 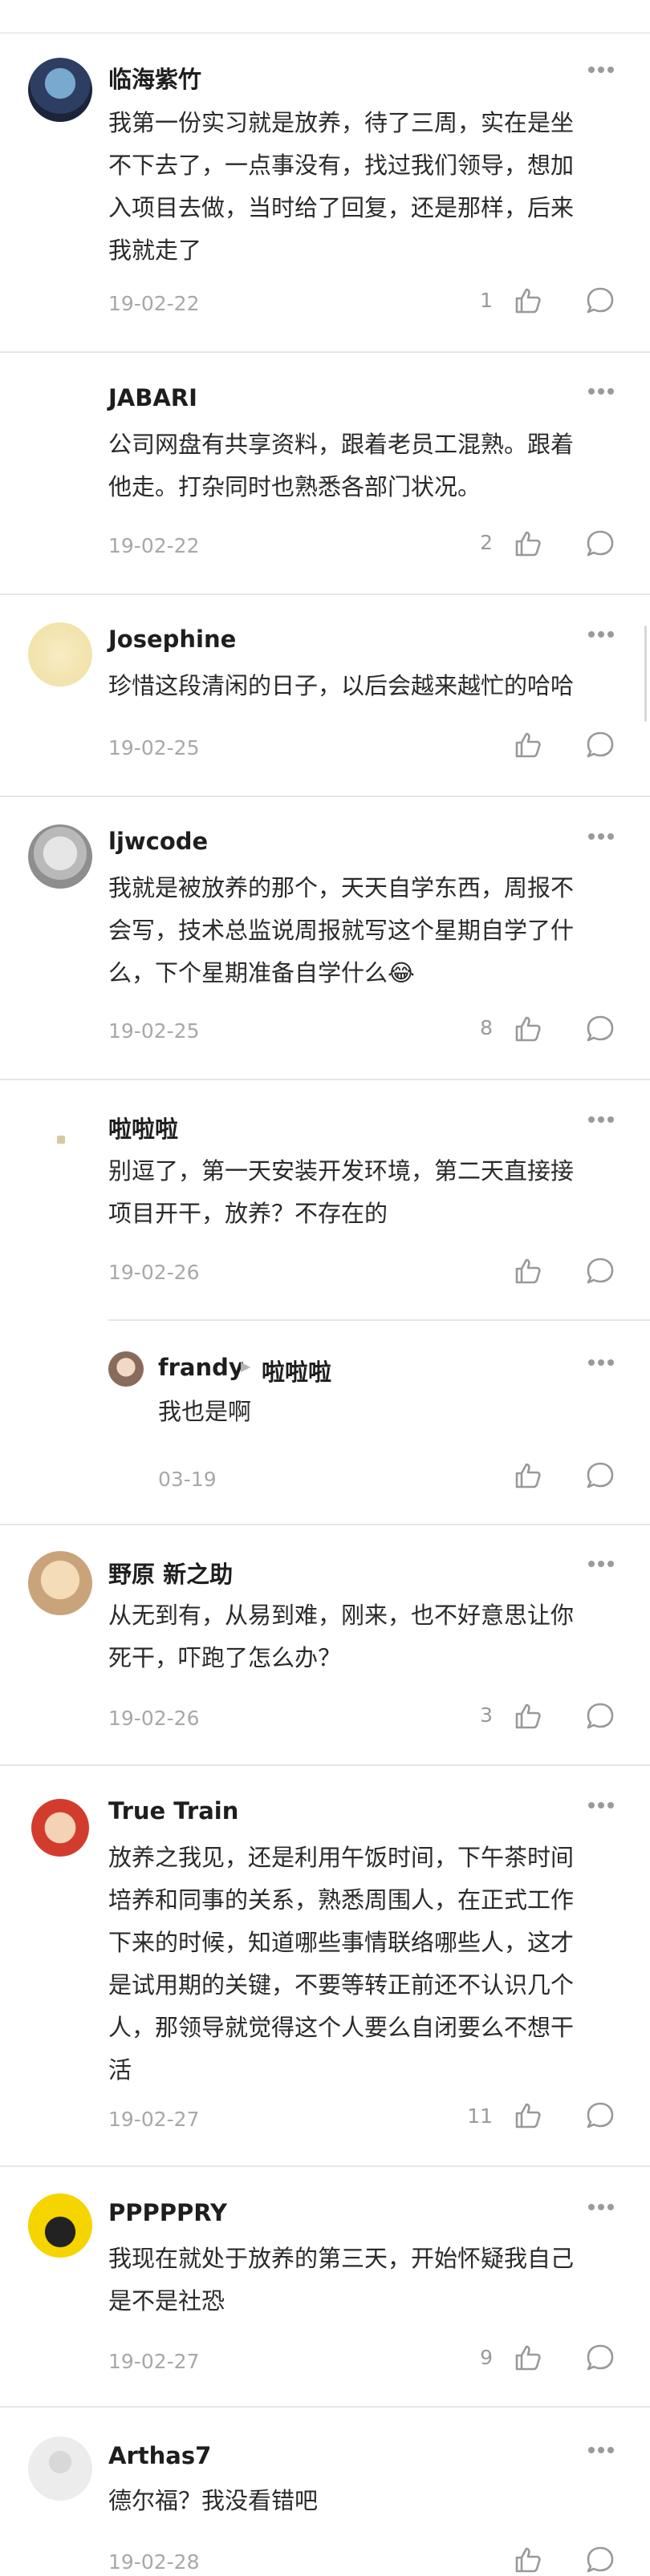 I want to click on comment-line: 会写，技术总监说周报就写这个星期自学了什, so click(x=341, y=931).